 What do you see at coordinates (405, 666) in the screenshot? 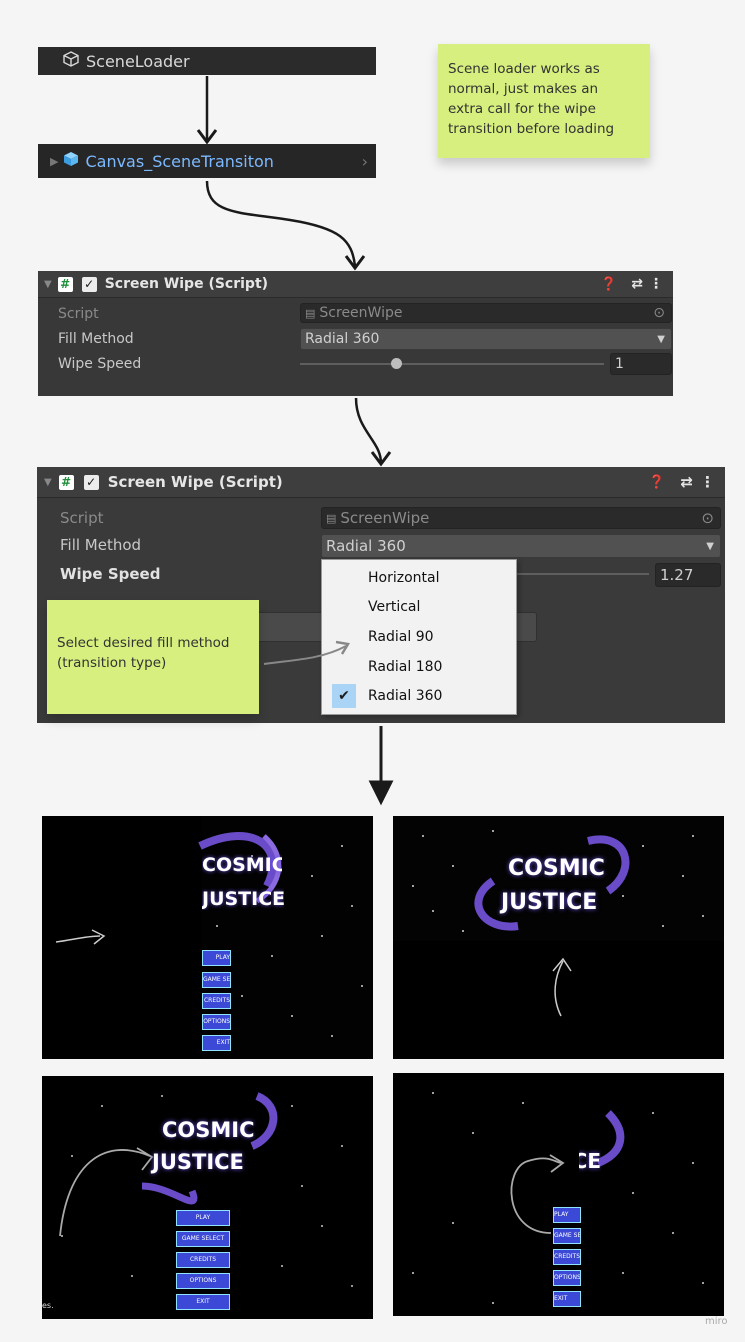
I see `option-label: Radial 180` at bounding box center [405, 666].